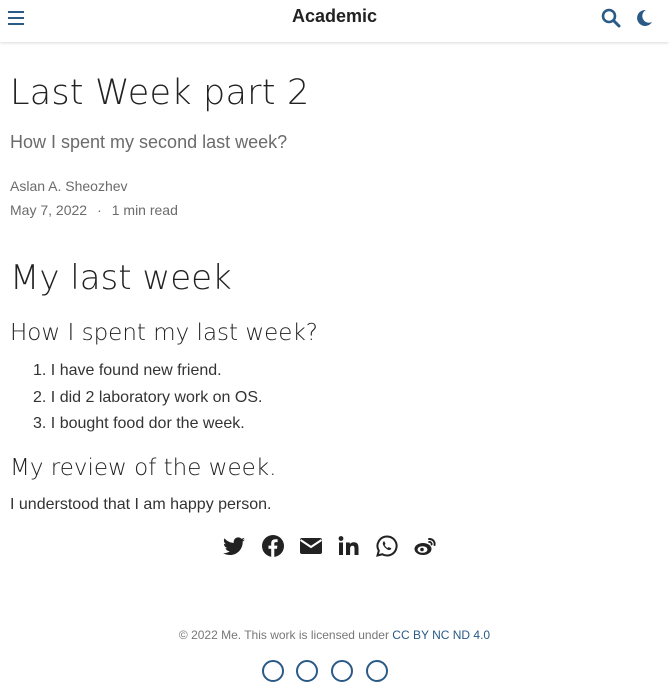 The height and width of the screenshot is (684, 669). Describe the element at coordinates (121, 278) in the screenshot. I see `content-heading-my-last-week: My last week` at that location.